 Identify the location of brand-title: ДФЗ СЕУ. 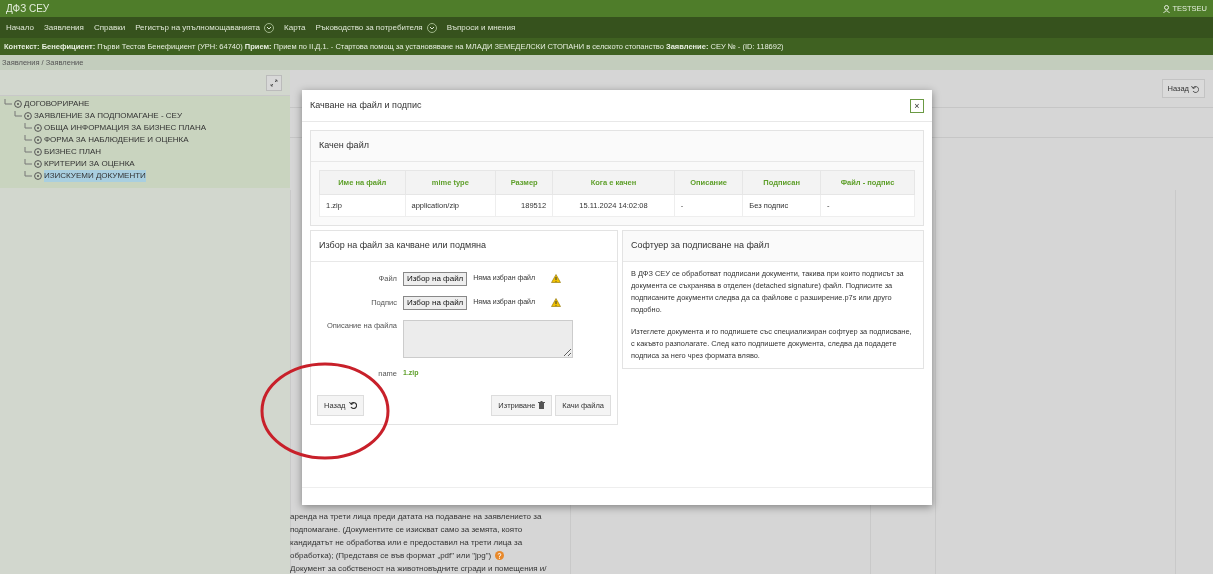
(28, 9).